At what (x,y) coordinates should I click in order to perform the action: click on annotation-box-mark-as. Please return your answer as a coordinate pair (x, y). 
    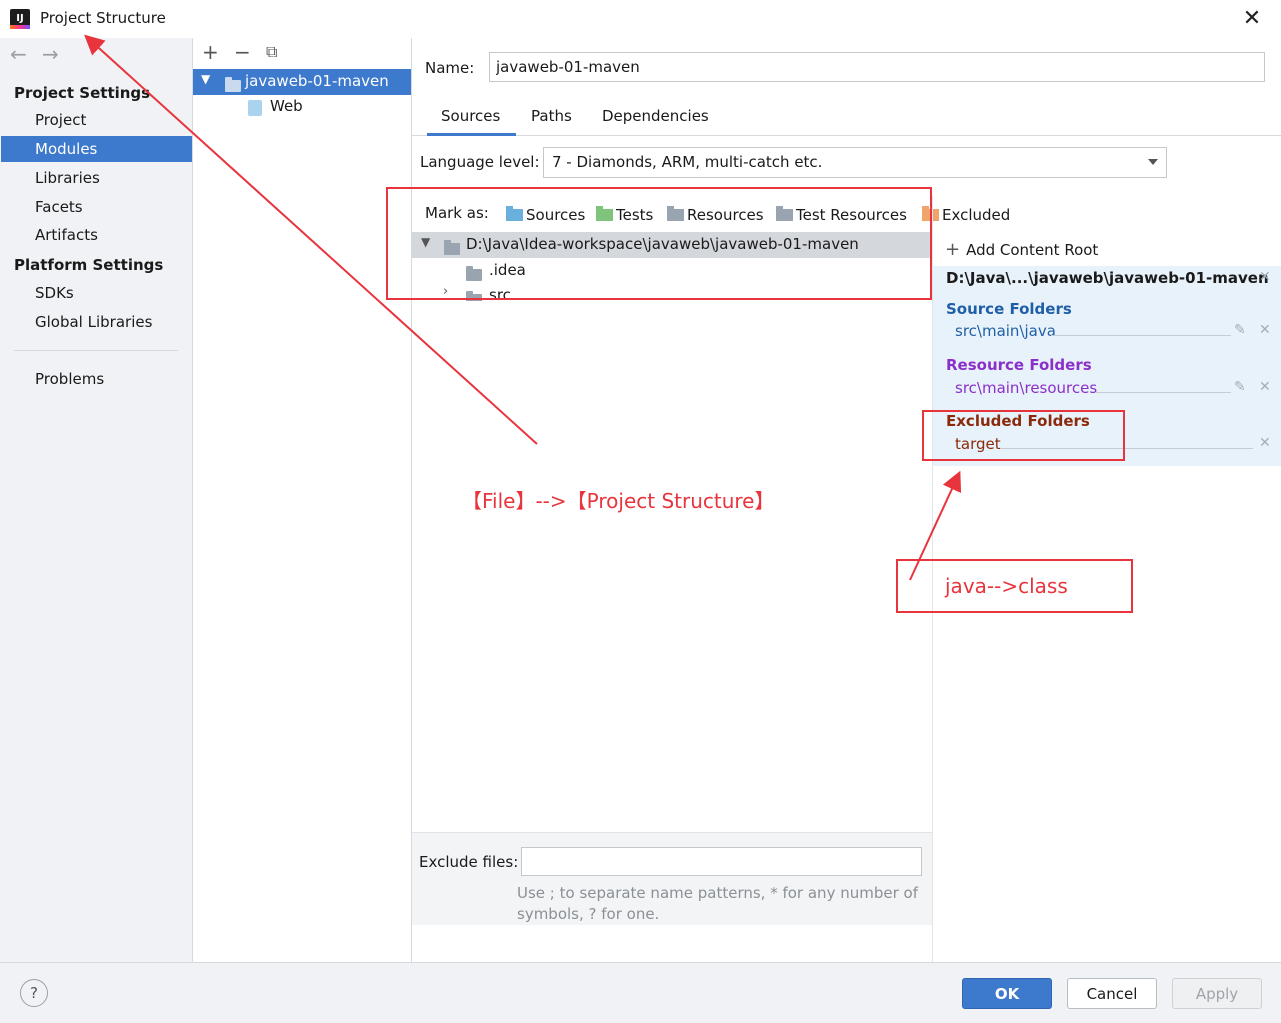
    Looking at the image, I should click on (659, 243).